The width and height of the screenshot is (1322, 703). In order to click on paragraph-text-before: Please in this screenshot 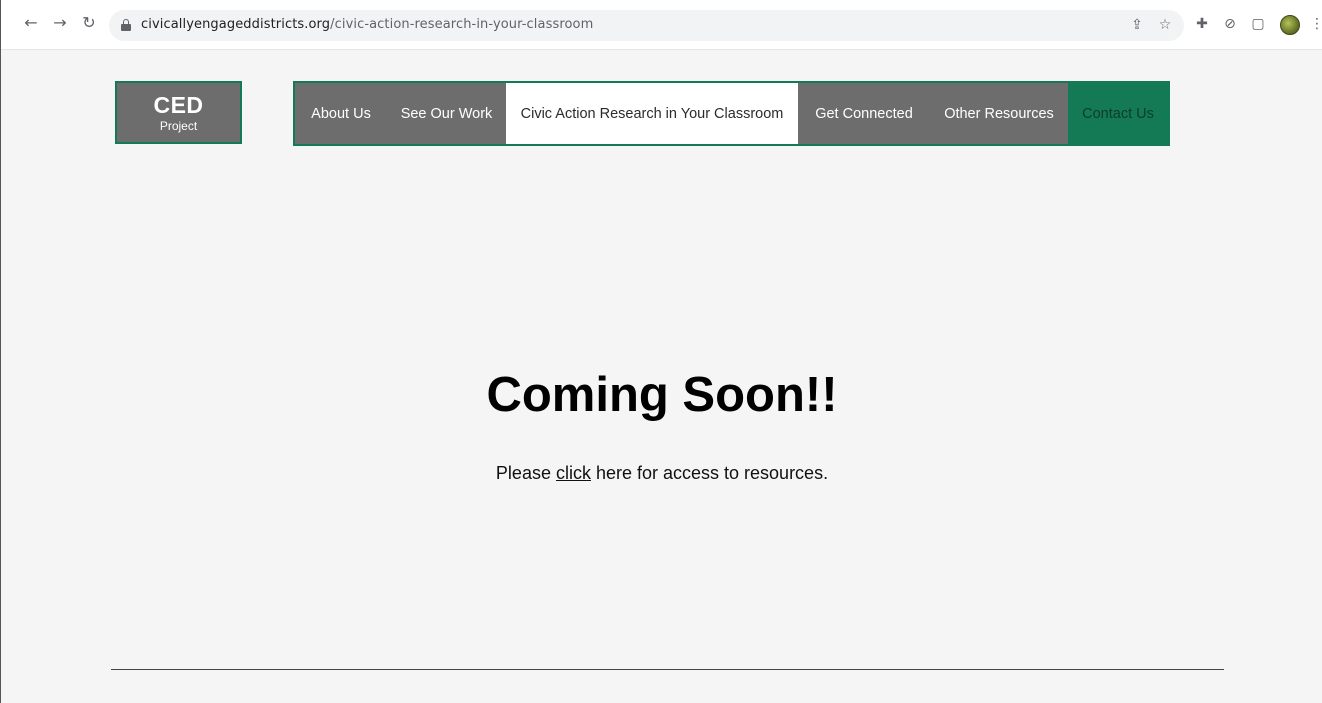, I will do `click(525, 473)`.